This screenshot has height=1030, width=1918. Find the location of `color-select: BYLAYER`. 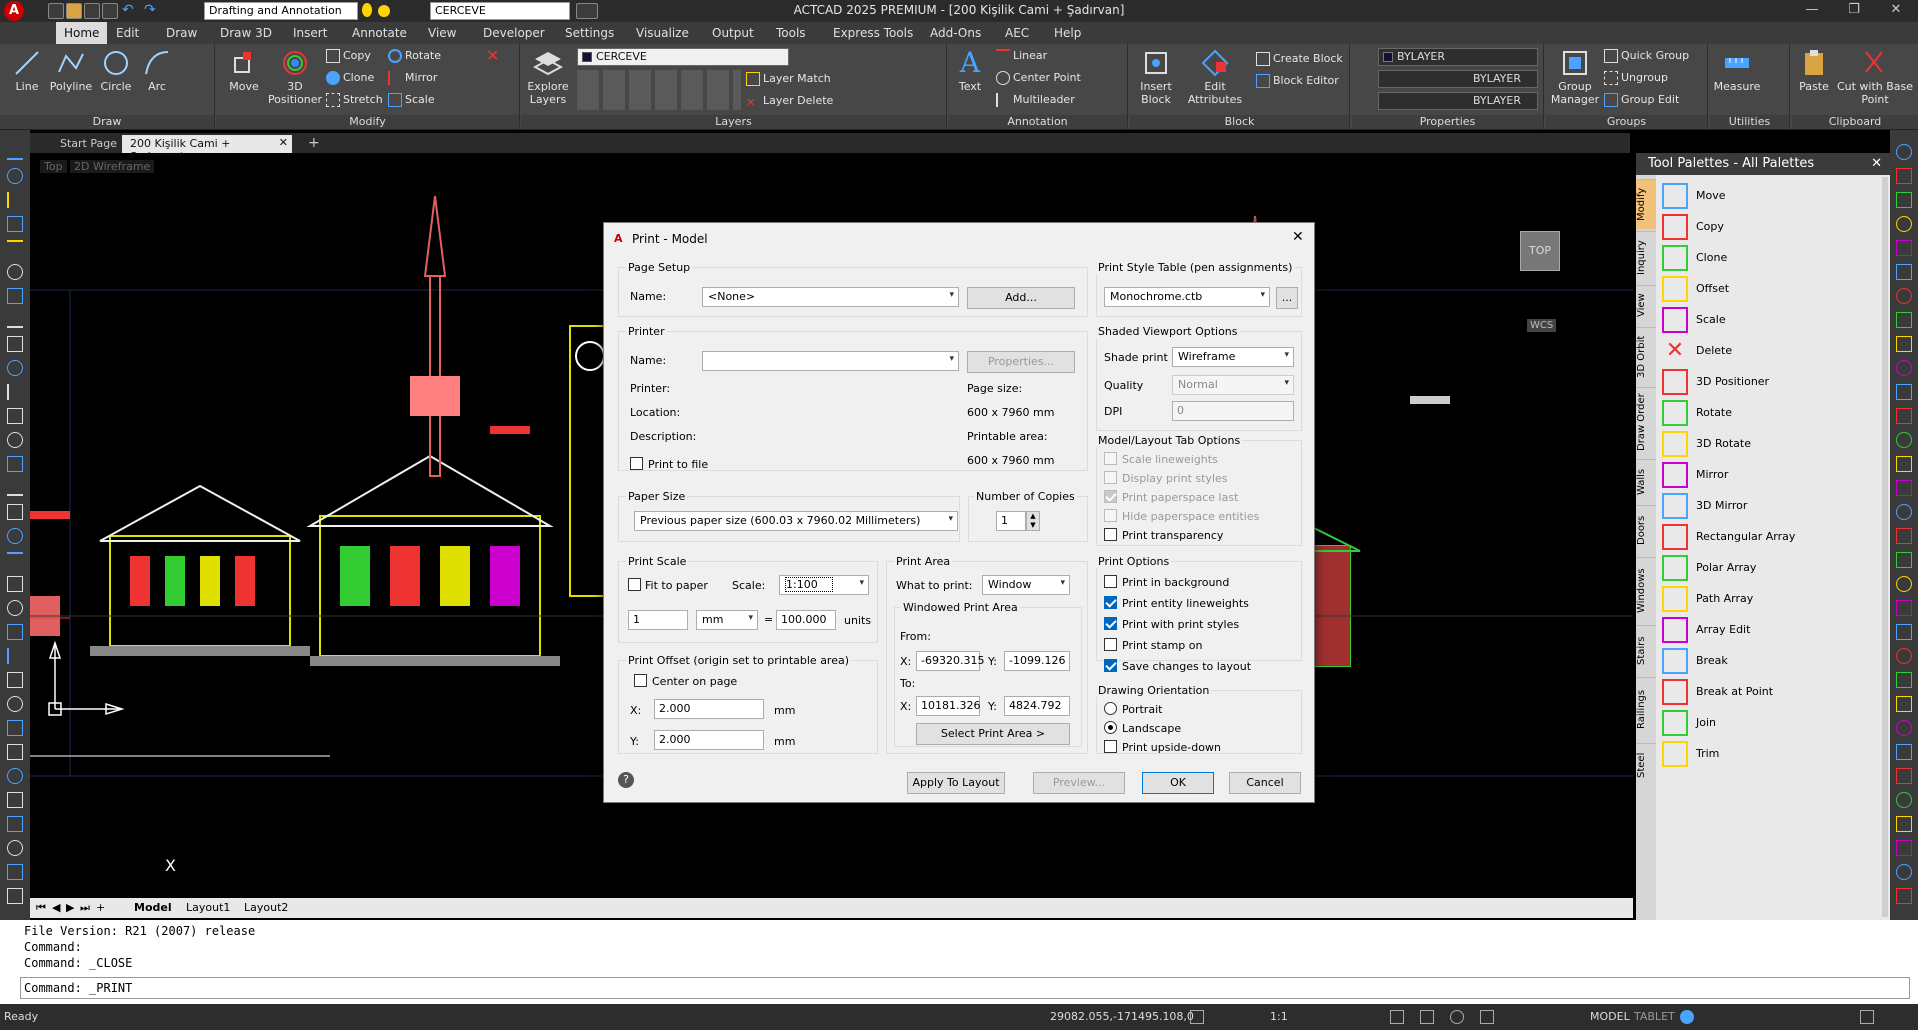

color-select: BYLAYER is located at coordinates (1458, 57).